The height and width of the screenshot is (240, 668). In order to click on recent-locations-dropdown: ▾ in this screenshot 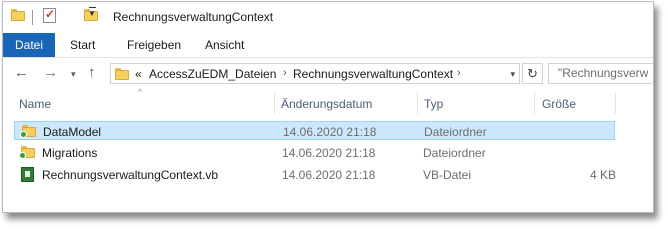, I will do `click(73, 74)`.